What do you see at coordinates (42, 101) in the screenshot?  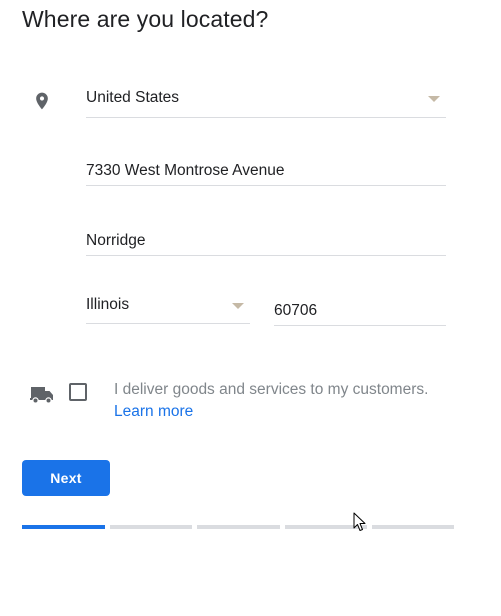 I see `location-pin-icon` at bounding box center [42, 101].